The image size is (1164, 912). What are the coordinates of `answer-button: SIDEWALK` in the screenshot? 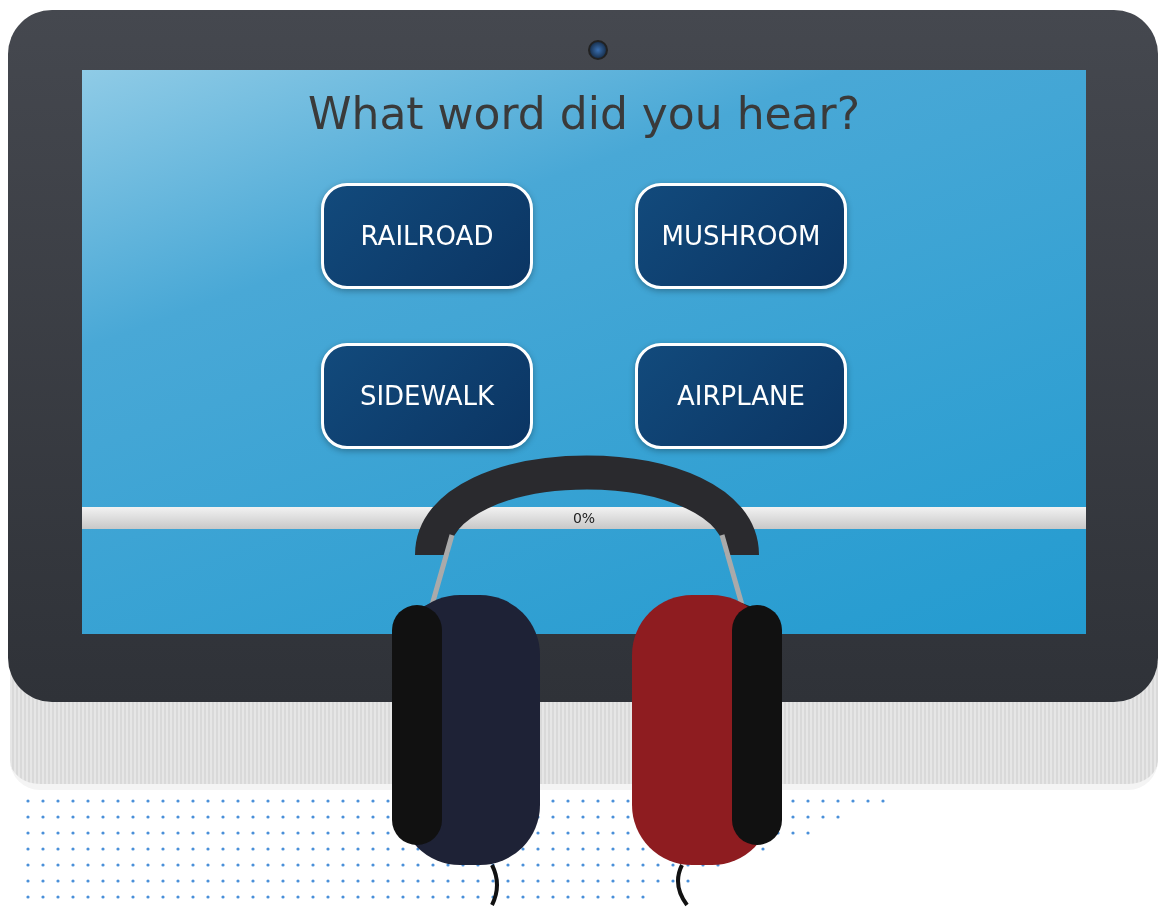 It's located at (427, 396).